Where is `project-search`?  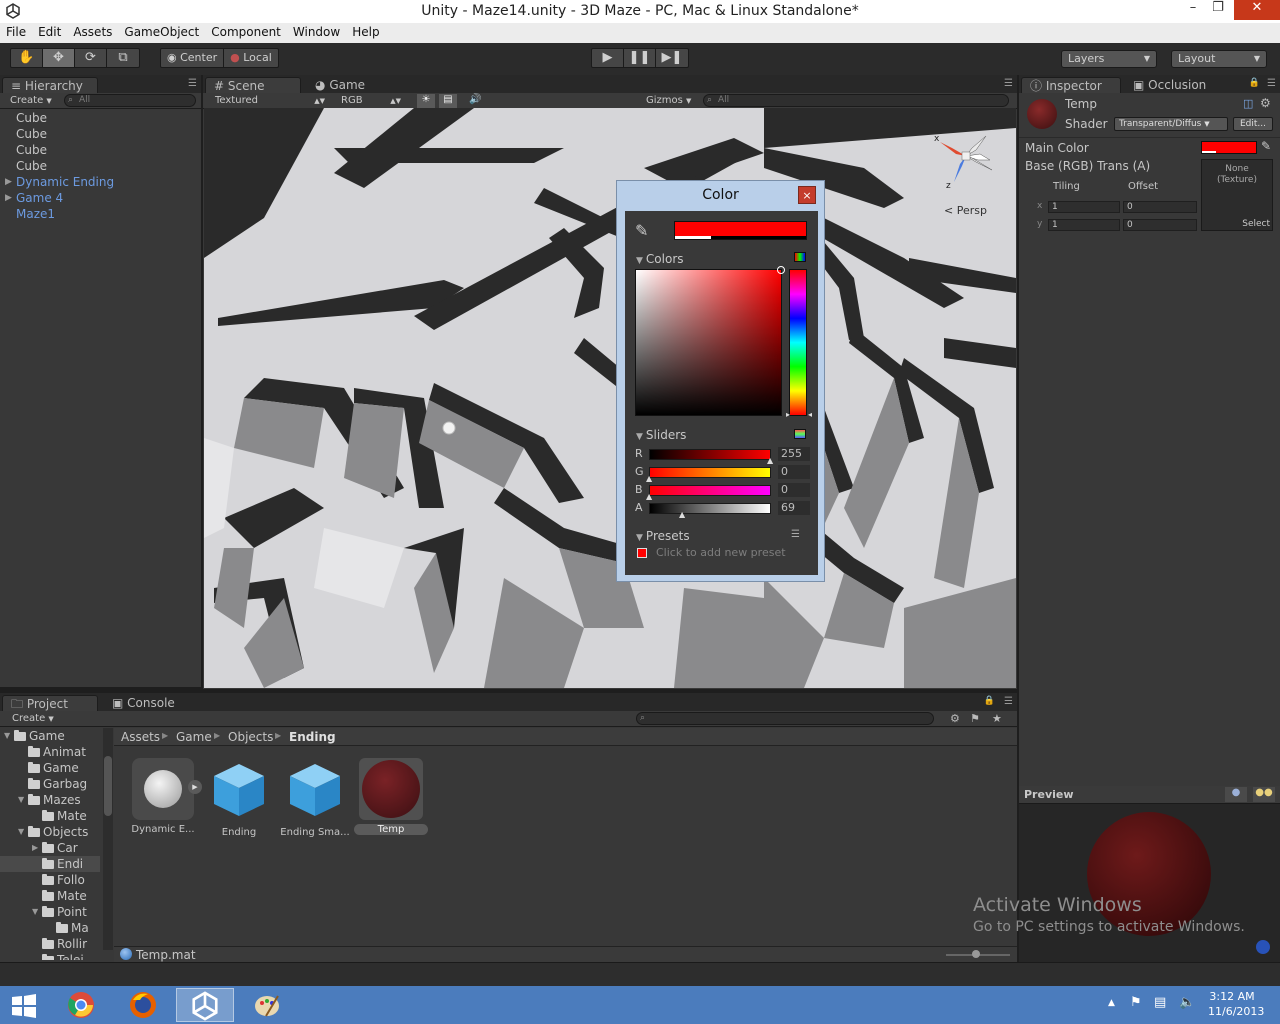 project-search is located at coordinates (785, 718).